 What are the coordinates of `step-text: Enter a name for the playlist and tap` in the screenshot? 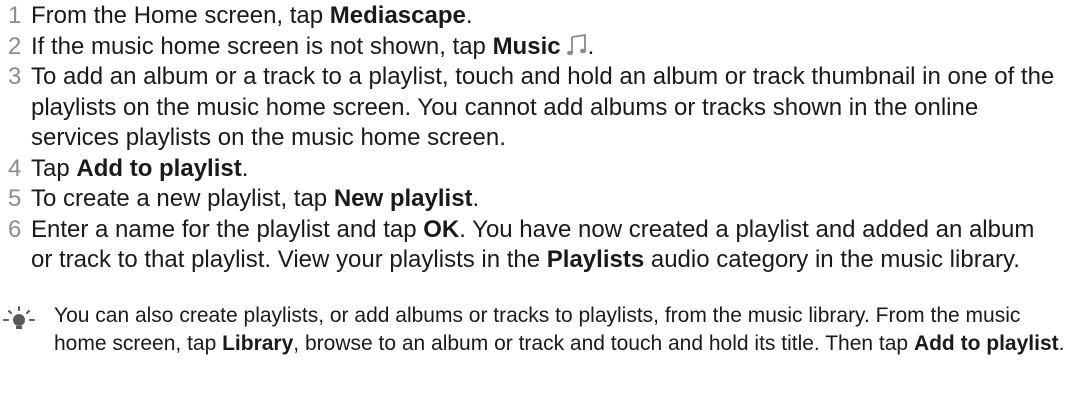 It's located at (227, 229).